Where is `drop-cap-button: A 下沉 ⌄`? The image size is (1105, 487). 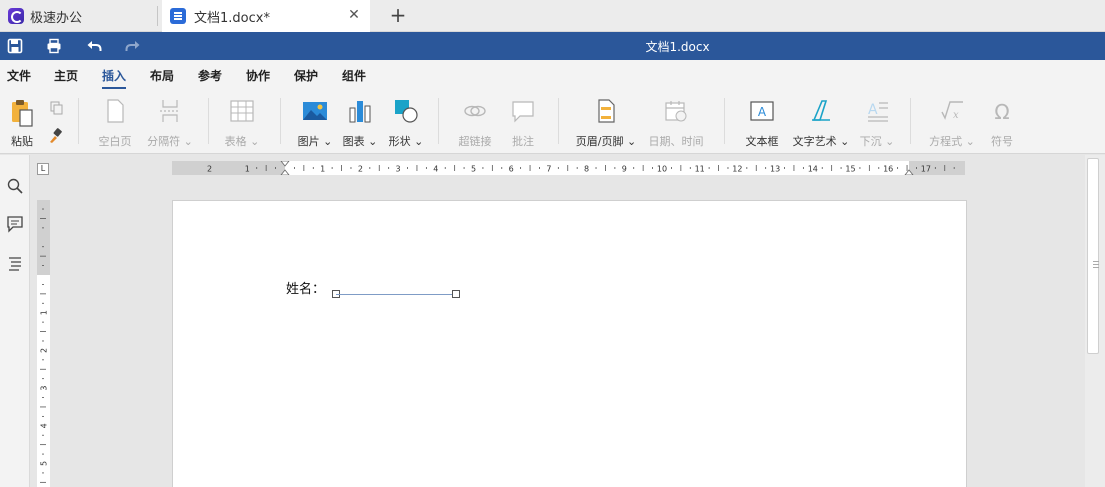 drop-cap-button: A 下沉 ⌄ is located at coordinates (877, 123).